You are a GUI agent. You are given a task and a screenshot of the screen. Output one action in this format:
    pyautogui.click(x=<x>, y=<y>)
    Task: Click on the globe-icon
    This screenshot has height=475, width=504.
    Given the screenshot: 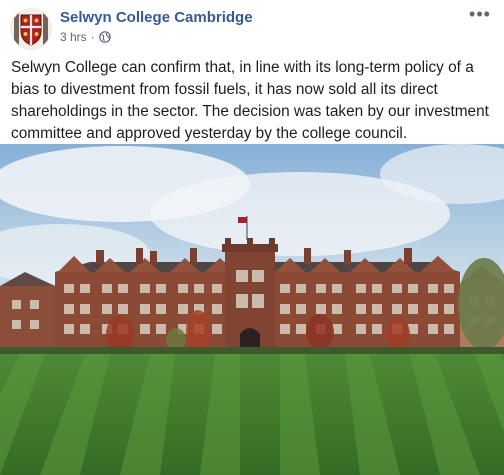 What is the action you would take?
    pyautogui.click(x=104, y=37)
    